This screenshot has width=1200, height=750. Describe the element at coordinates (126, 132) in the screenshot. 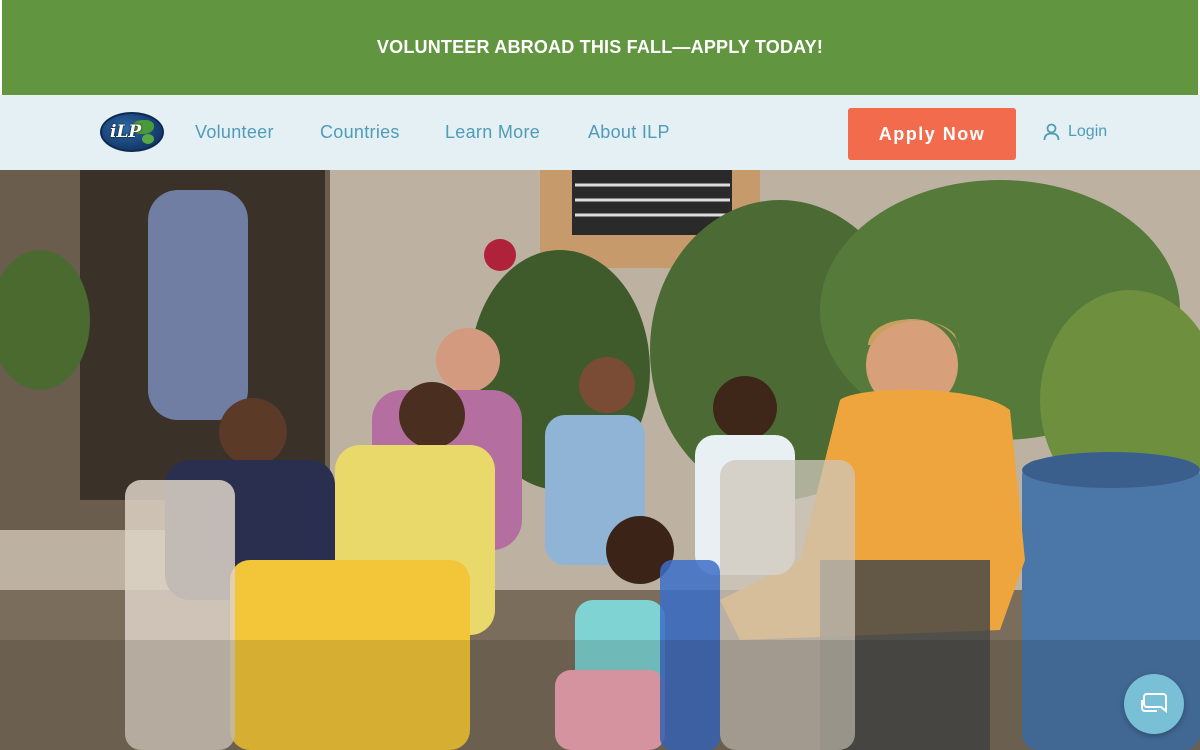

I see `logo-text: iLP` at that location.